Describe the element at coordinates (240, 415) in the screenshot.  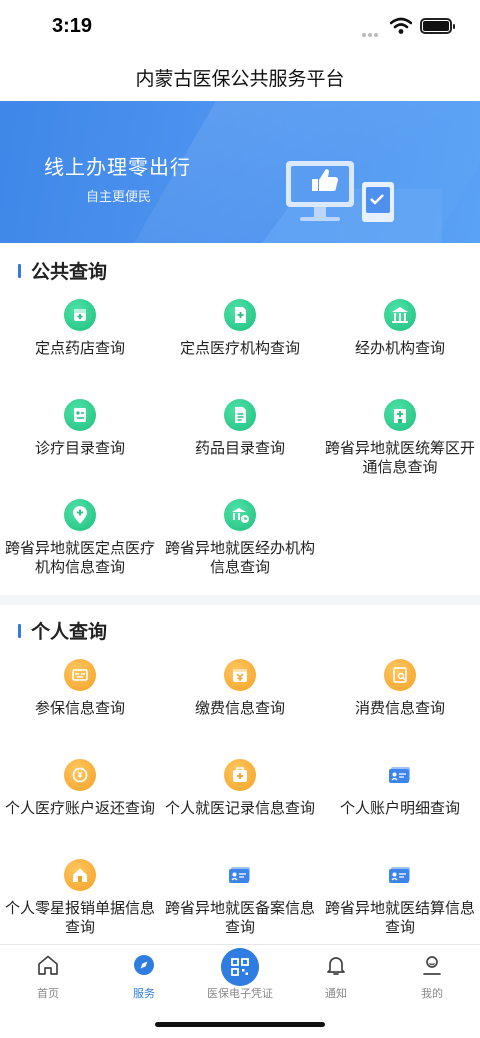
I see `drug-list-icon` at that location.